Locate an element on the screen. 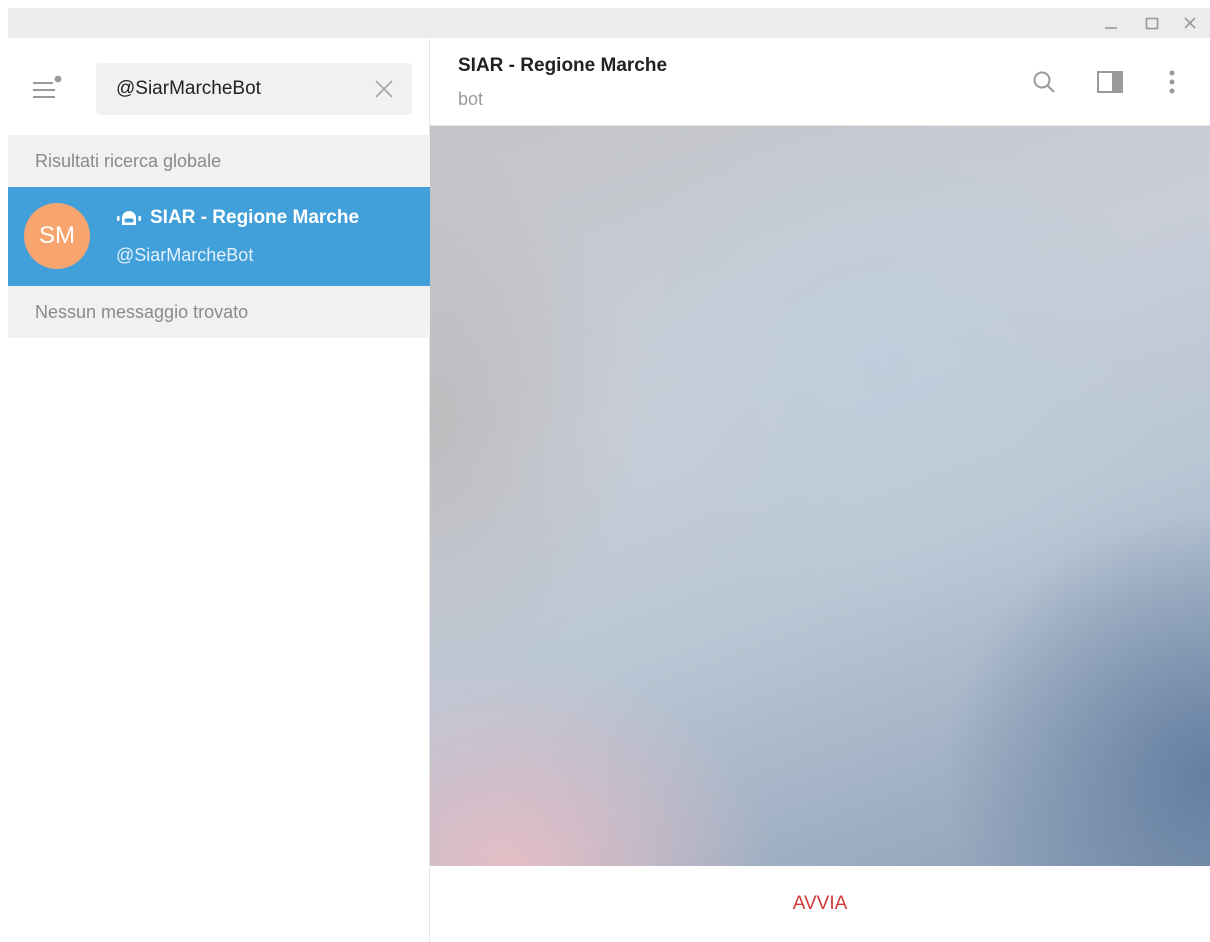 The height and width of the screenshot is (942, 1210). avatar-initials: SM is located at coordinates (57, 235).